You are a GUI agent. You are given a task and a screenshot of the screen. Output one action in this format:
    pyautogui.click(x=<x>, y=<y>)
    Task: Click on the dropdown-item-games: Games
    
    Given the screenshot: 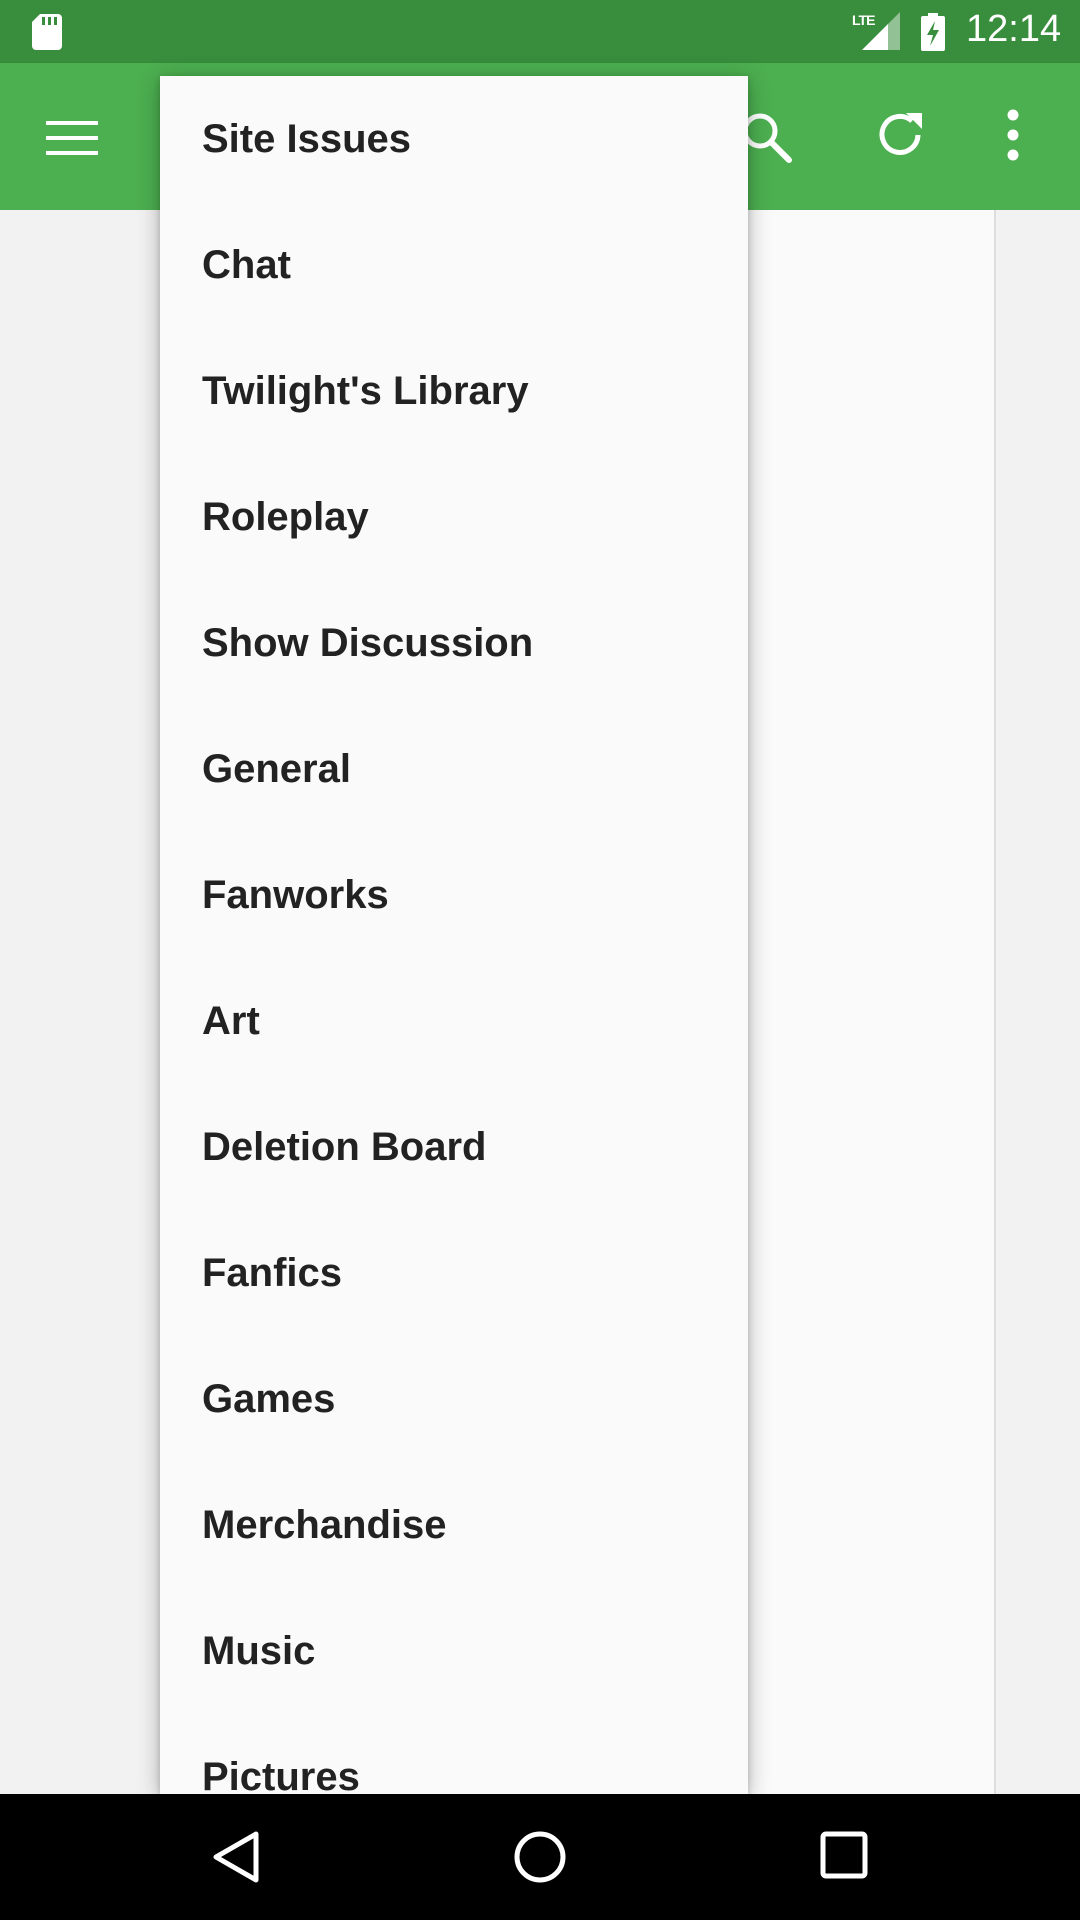 What is the action you would take?
    pyautogui.click(x=454, y=1399)
    